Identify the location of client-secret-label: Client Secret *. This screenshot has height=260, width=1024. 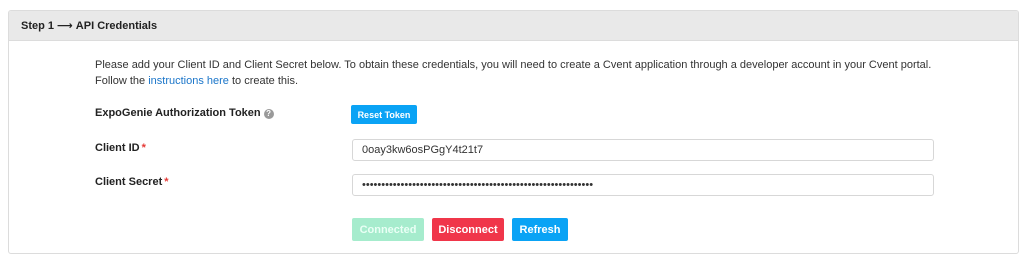
(132, 182).